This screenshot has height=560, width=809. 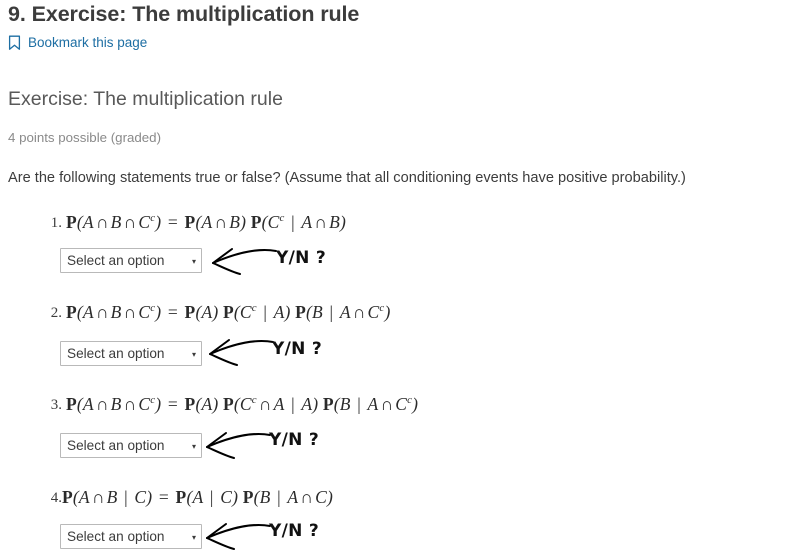 I want to click on answer-select-4: Select an option ▾, so click(x=131, y=536).